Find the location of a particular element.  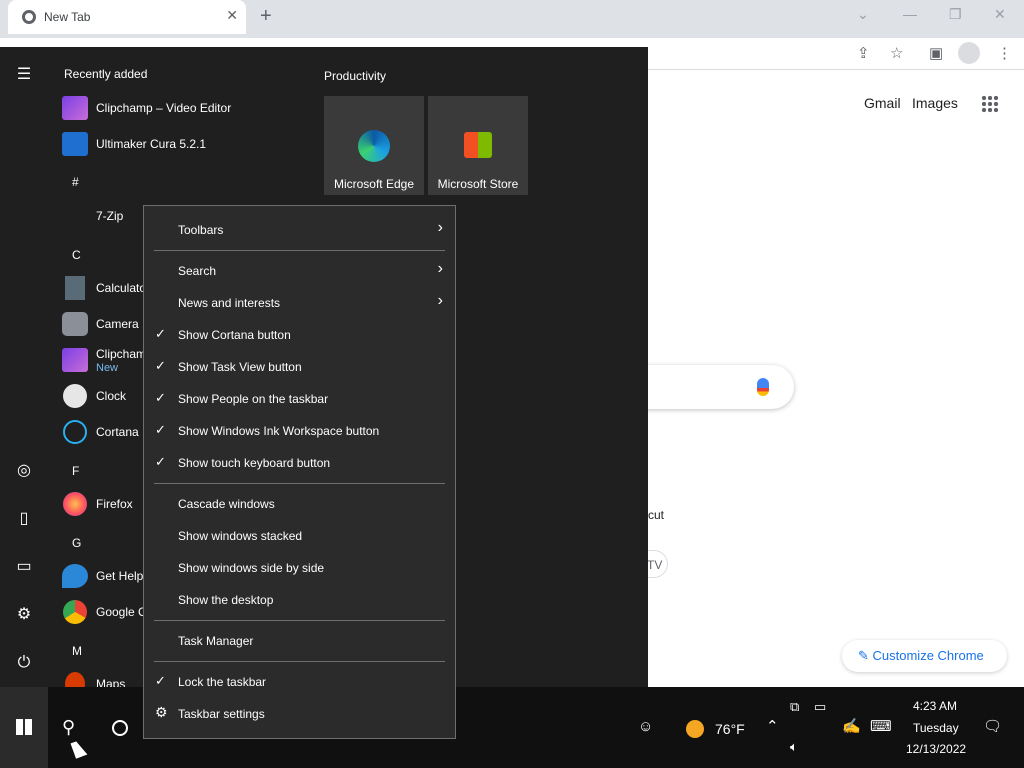

menu-label: Lock the taskbar is located at coordinates (222, 682).